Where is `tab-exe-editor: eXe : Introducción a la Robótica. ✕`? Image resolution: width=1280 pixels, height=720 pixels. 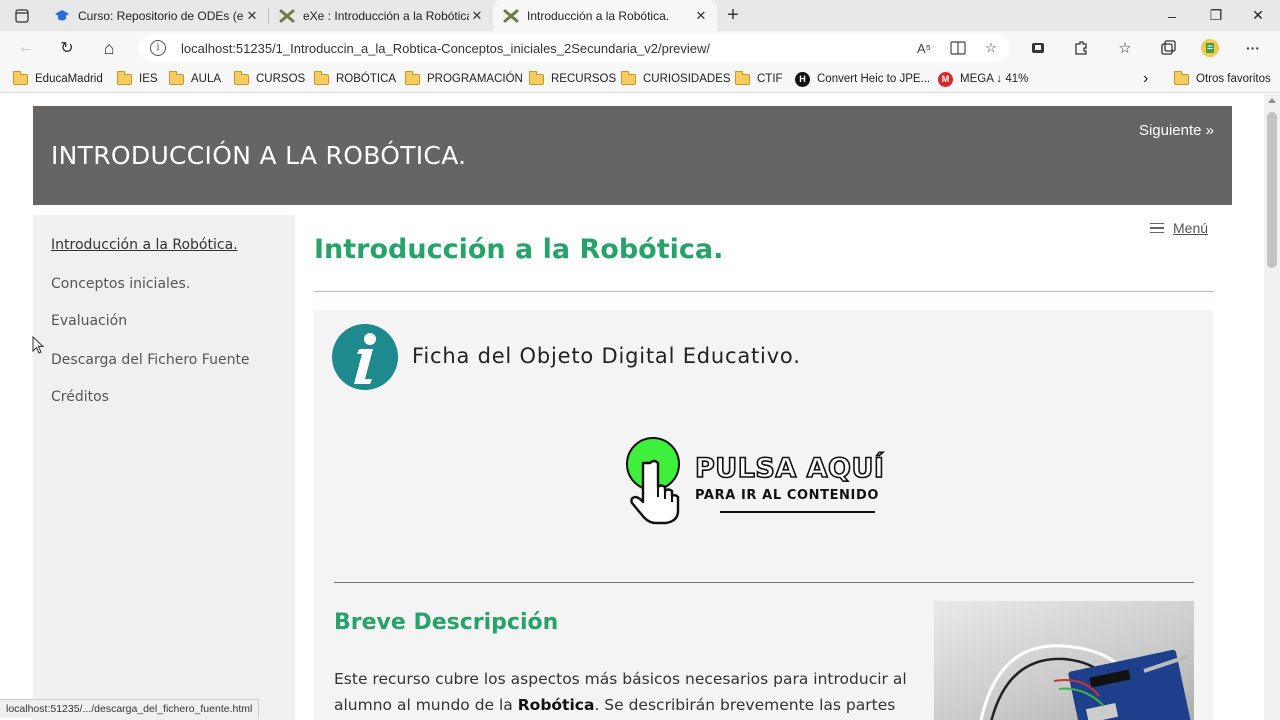
tab-exe-editor: eXe : Introducción a la Robótica. ✕ is located at coordinates (381, 15).